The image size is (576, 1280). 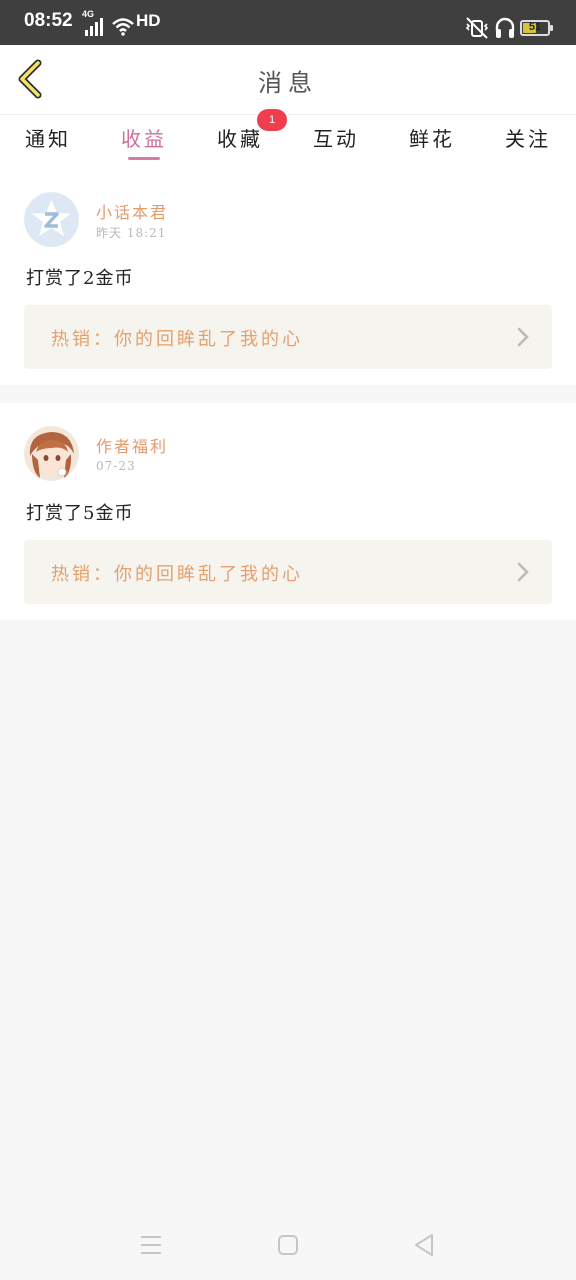 I want to click on battery-text: 51, so click(x=535, y=27).